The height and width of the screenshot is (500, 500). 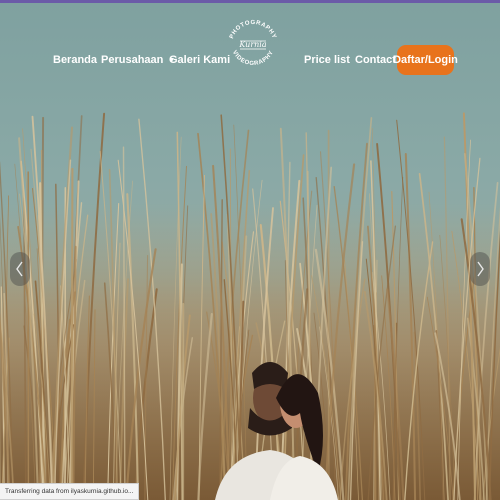 I want to click on nav-item-contact: Contact, so click(x=375, y=60).